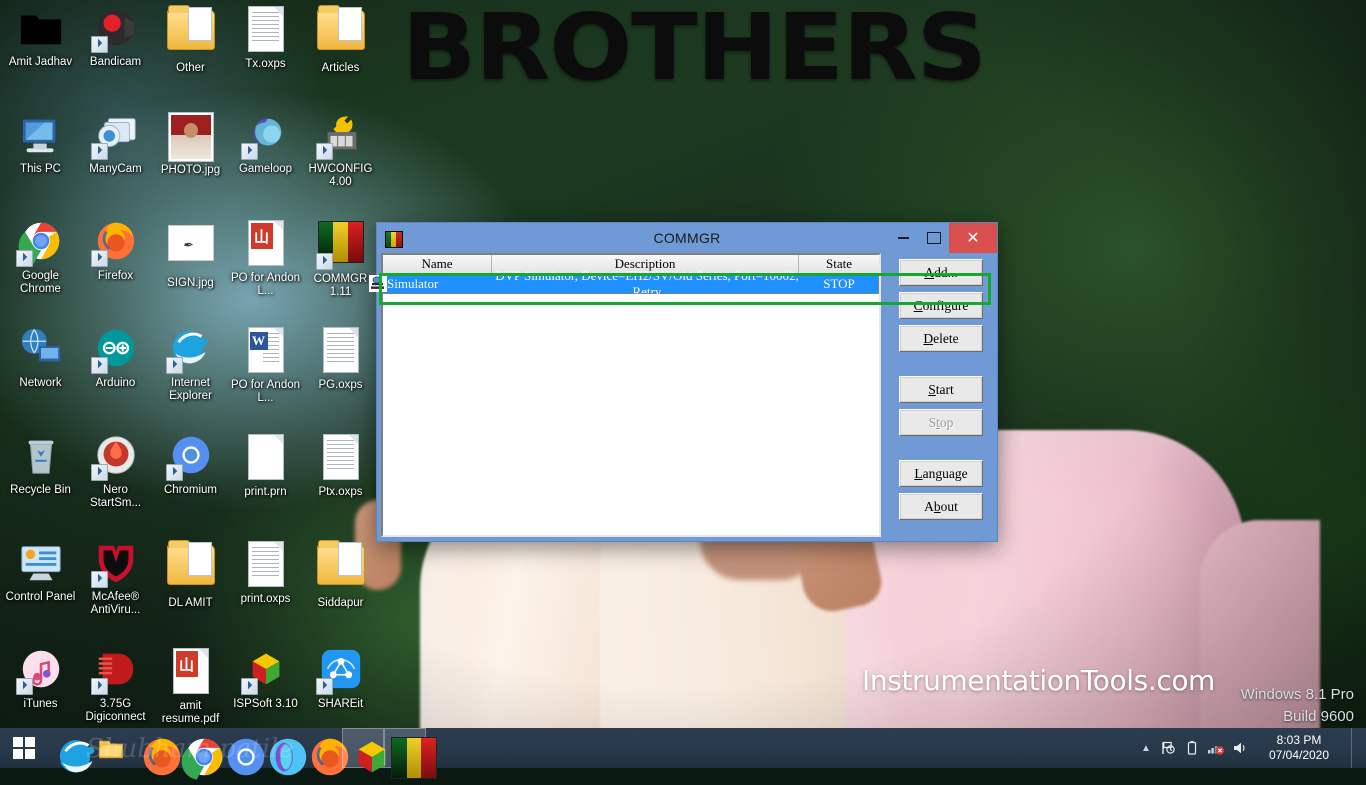  I want to click on itunes-icon, so click(40, 670).